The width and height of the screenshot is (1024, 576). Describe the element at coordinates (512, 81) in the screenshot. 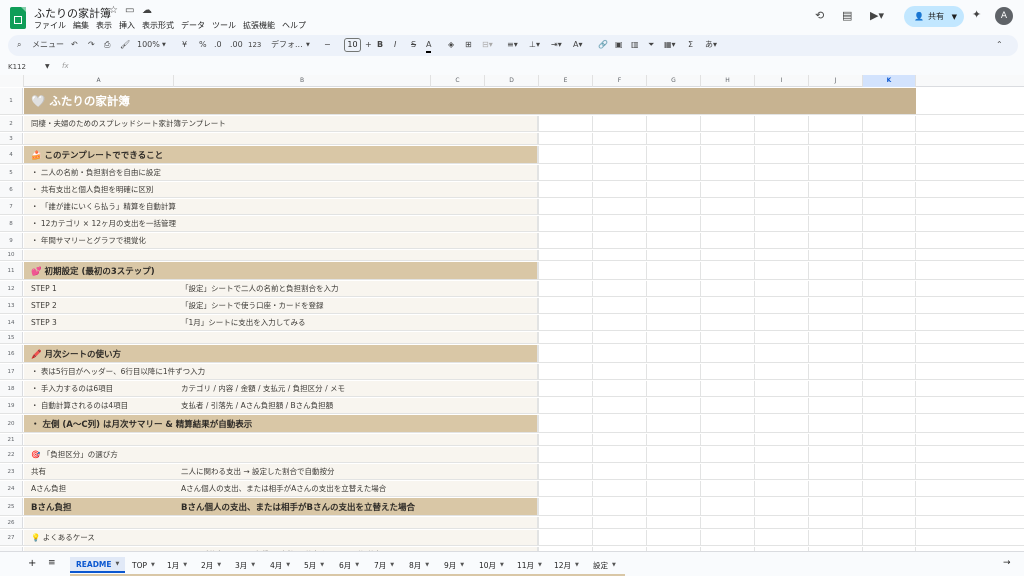

I see `column-header-d: D` at that location.